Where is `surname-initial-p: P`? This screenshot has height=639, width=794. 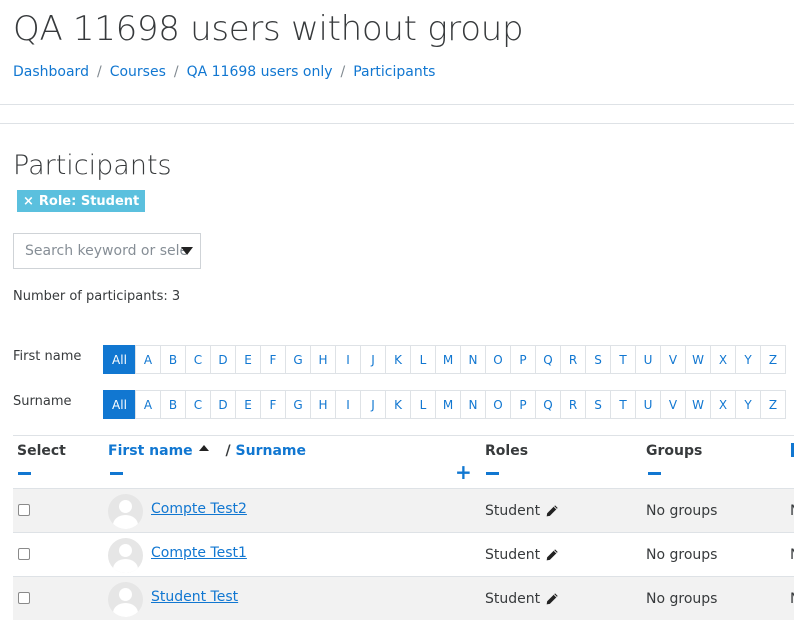
surname-initial-p: P is located at coordinates (523, 404).